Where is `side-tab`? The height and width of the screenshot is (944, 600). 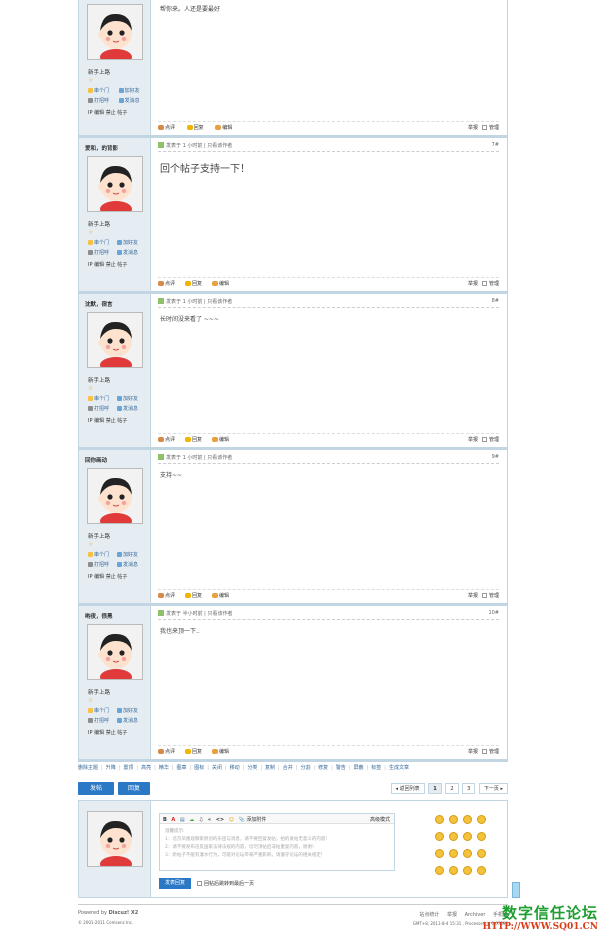
side-tab is located at coordinates (516, 890).